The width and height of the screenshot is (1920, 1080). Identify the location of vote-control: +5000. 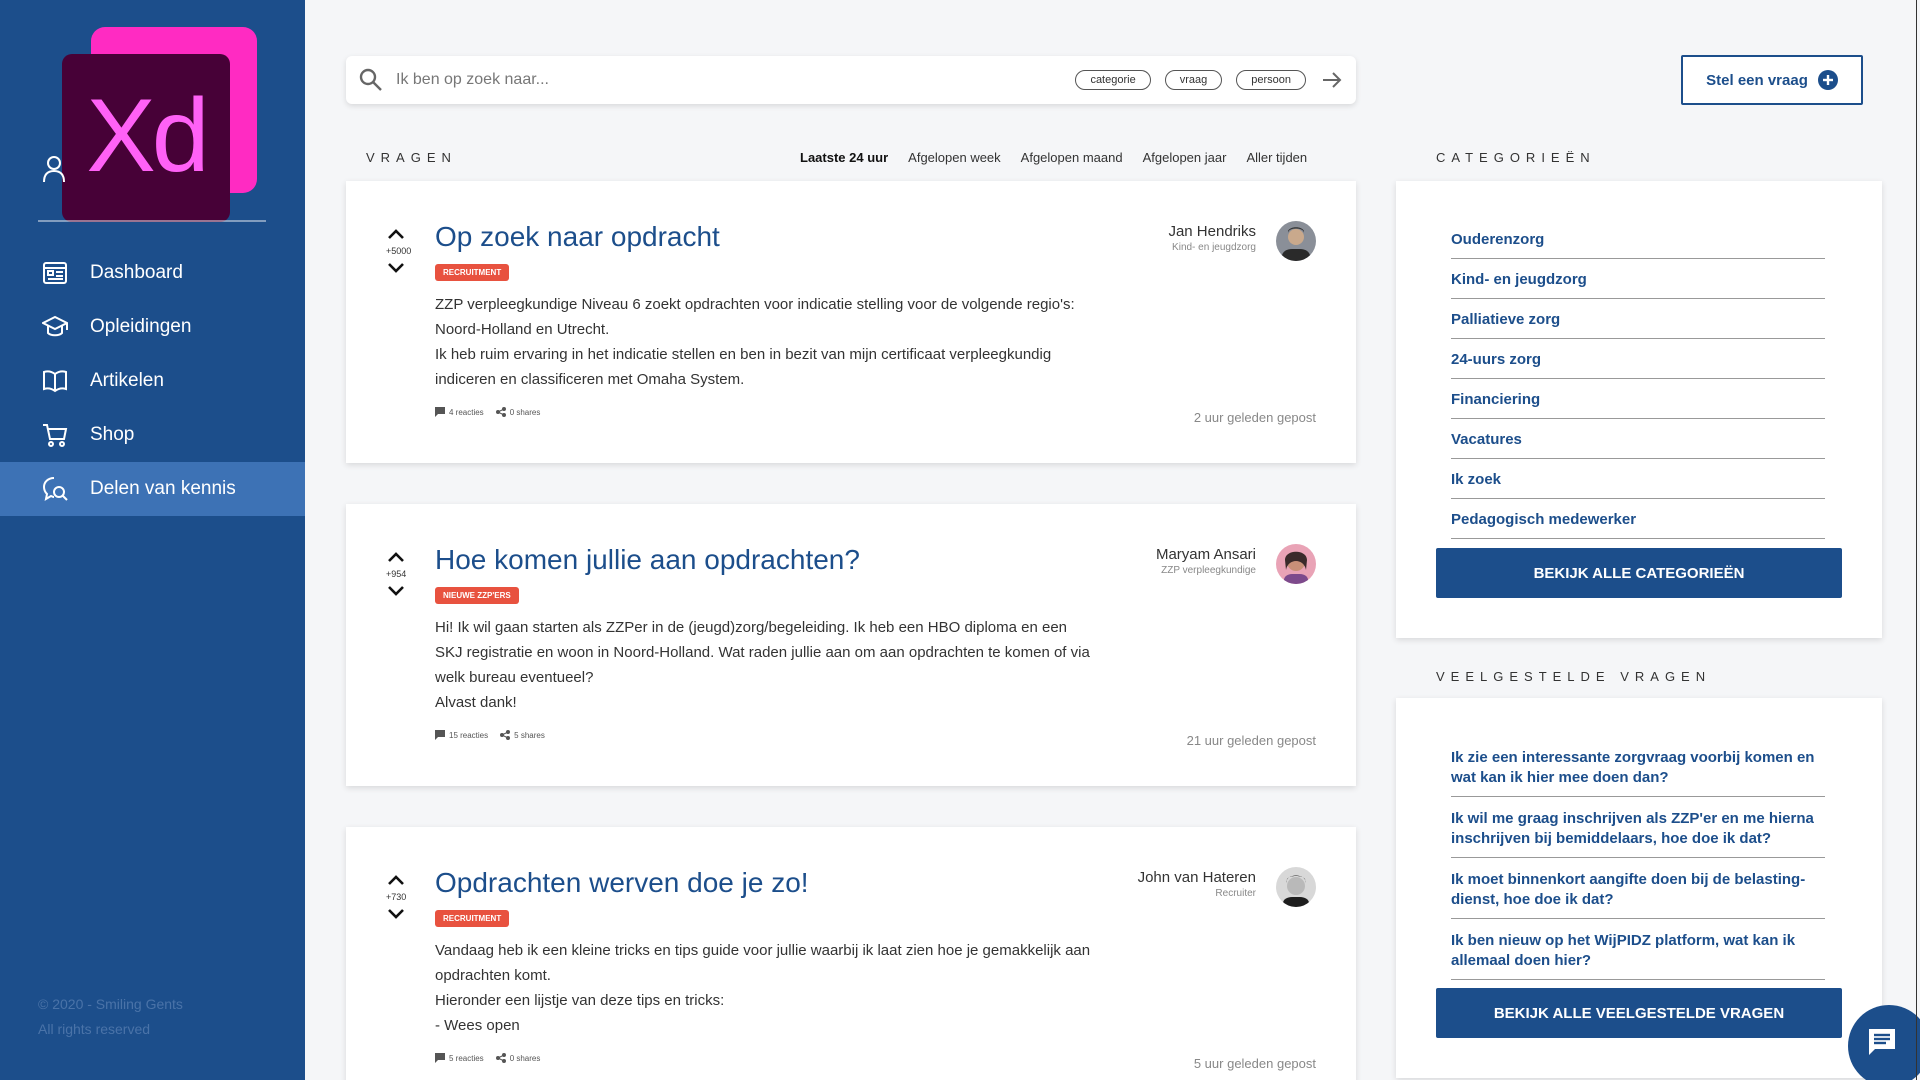
(398, 251).